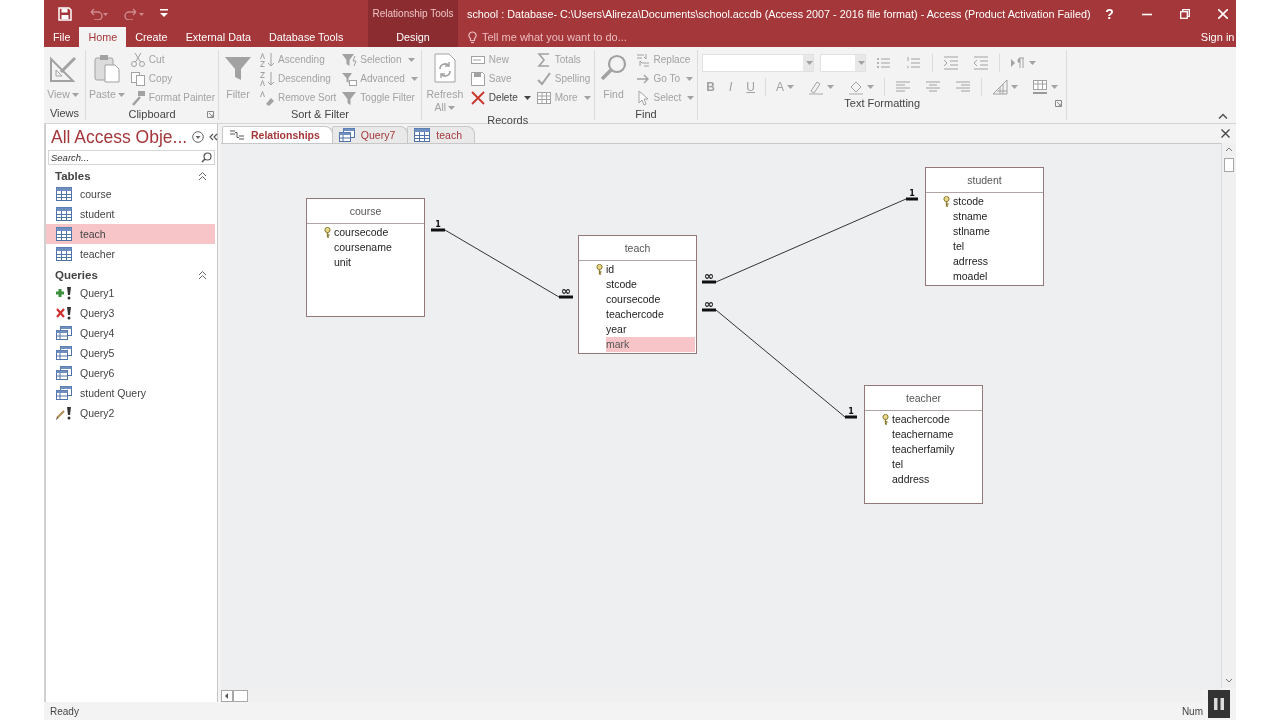  I want to click on delete-icon, so click(477, 97).